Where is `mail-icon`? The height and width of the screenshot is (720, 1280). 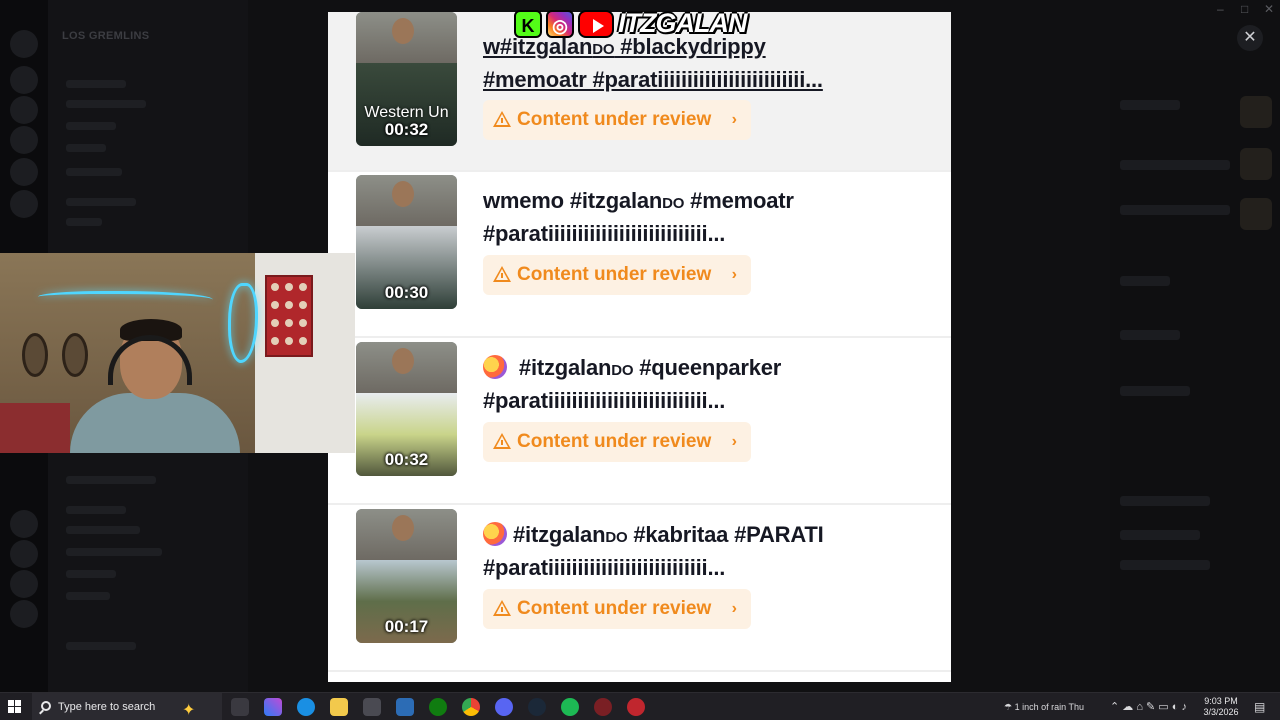
mail-icon is located at coordinates (405, 707).